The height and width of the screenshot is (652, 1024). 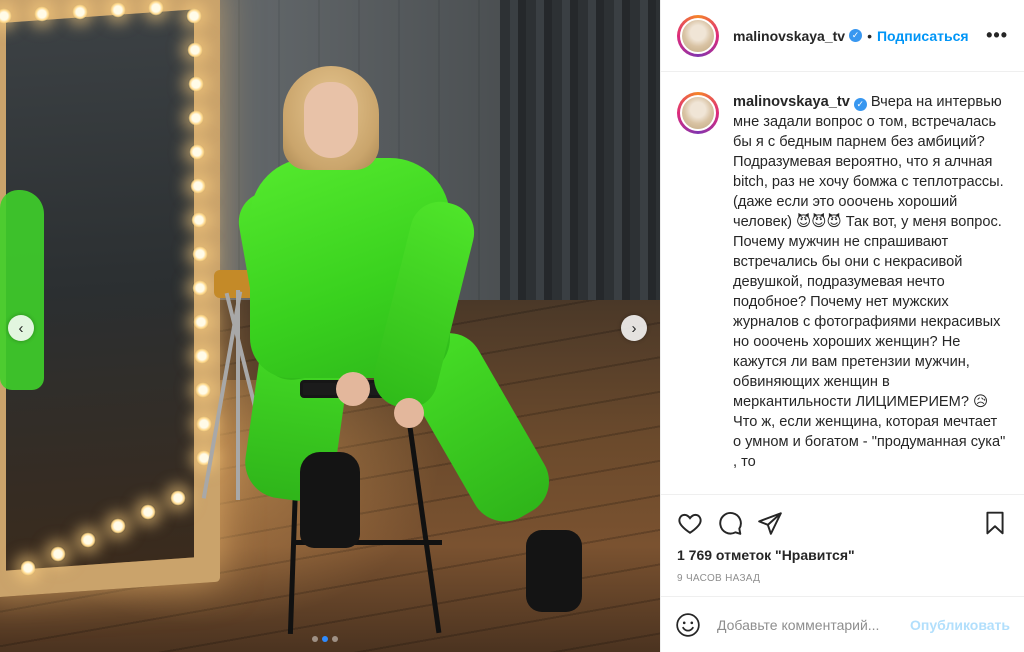 I want to click on more-icon: •••, so click(x=997, y=35).